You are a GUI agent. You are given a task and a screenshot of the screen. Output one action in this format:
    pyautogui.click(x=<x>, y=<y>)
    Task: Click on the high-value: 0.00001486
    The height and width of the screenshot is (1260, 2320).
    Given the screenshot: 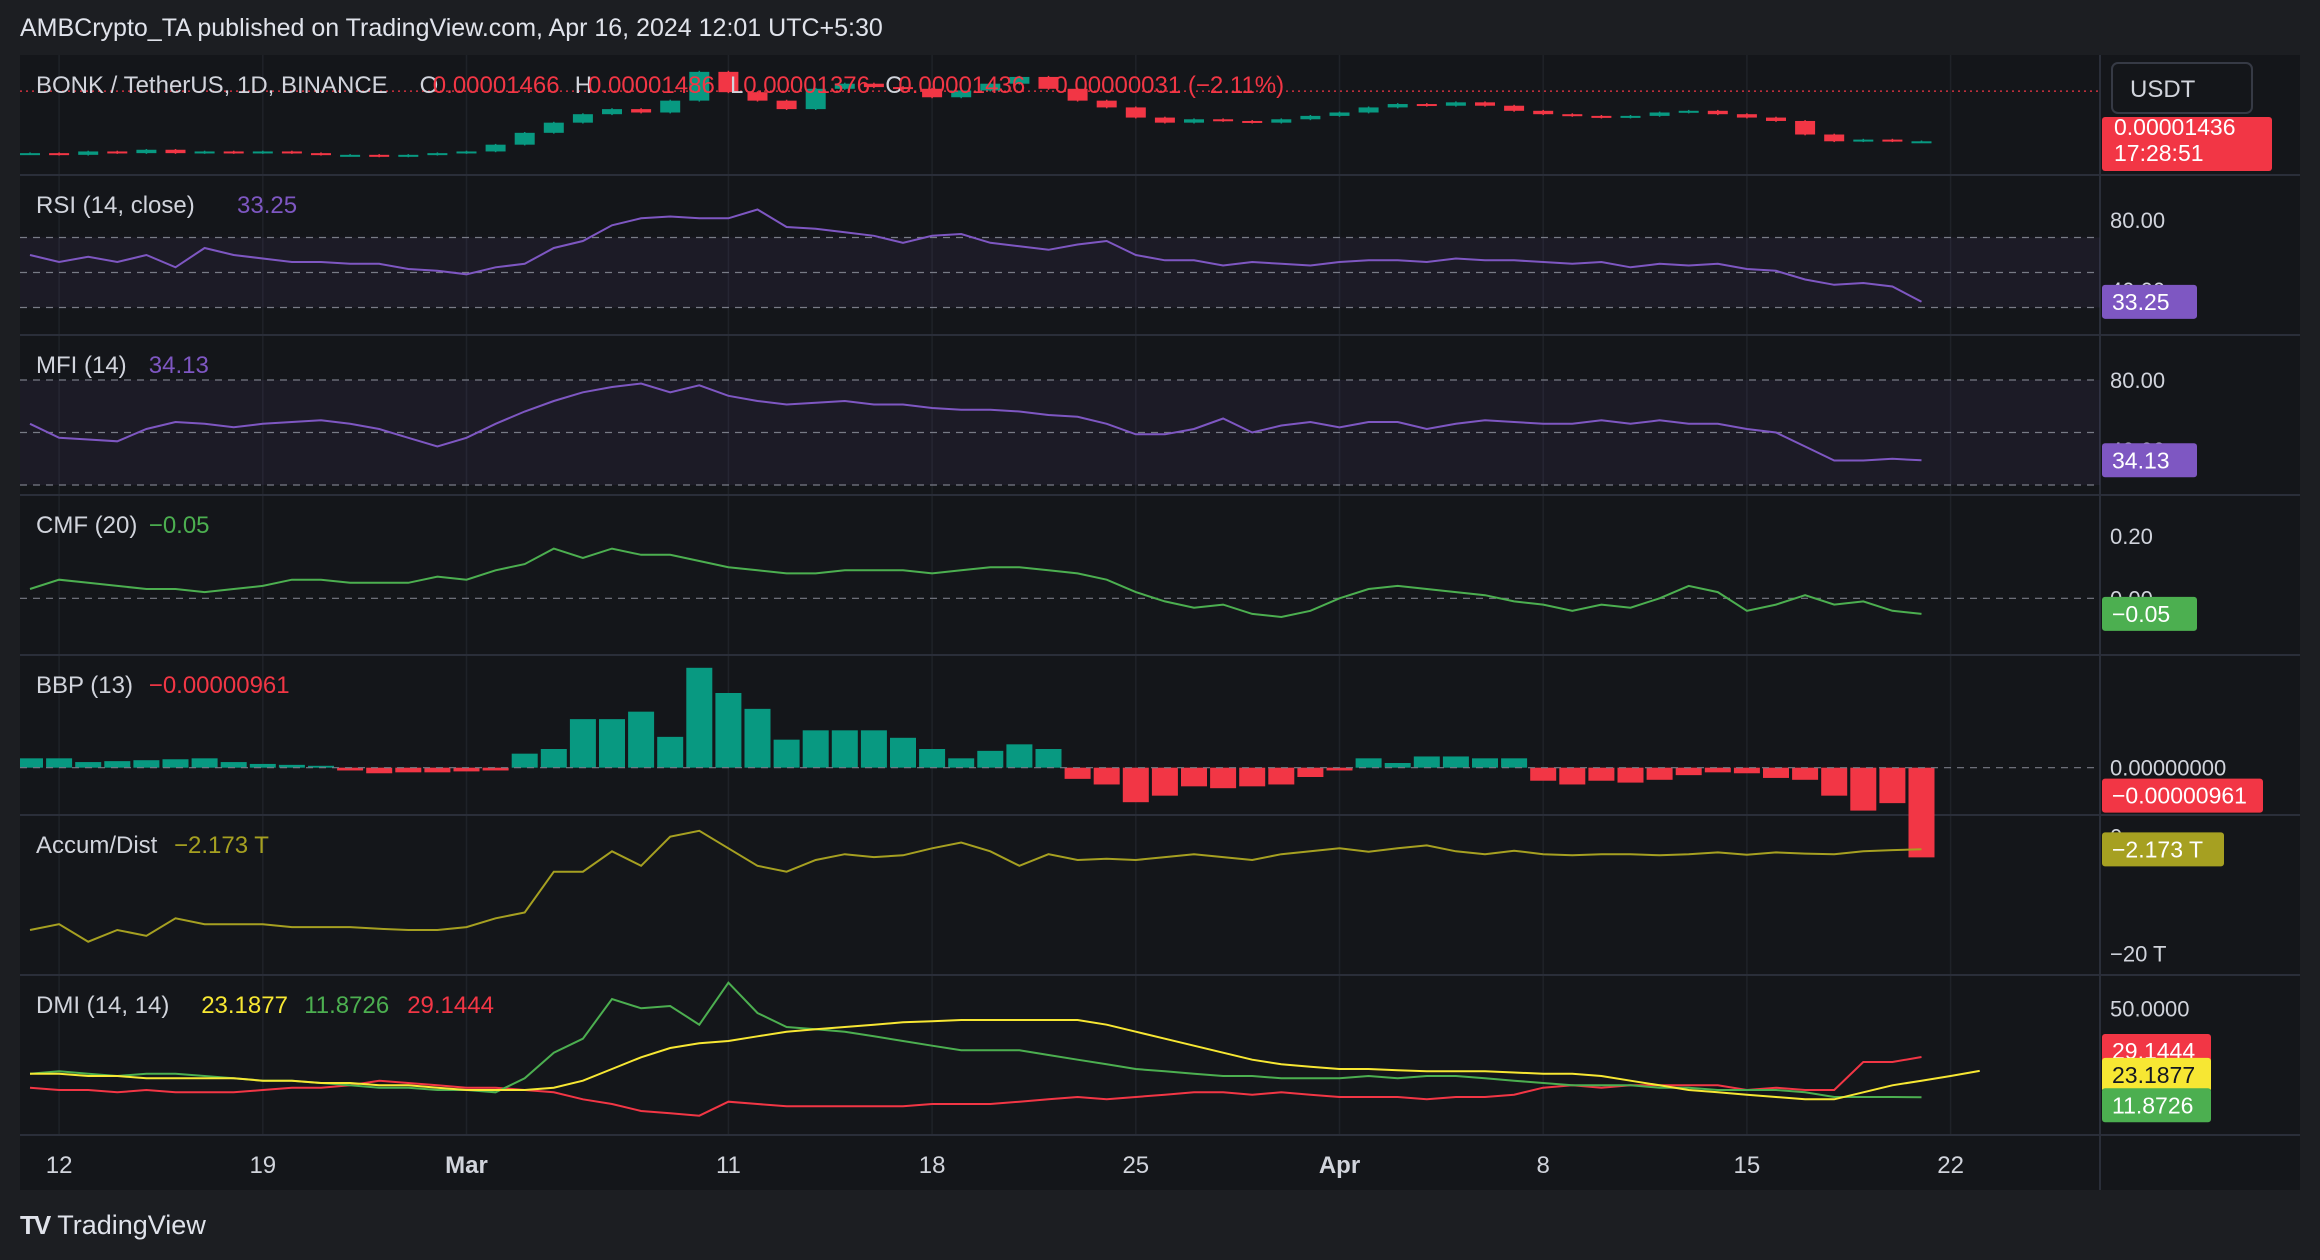 What is the action you would take?
    pyautogui.click(x=651, y=85)
    